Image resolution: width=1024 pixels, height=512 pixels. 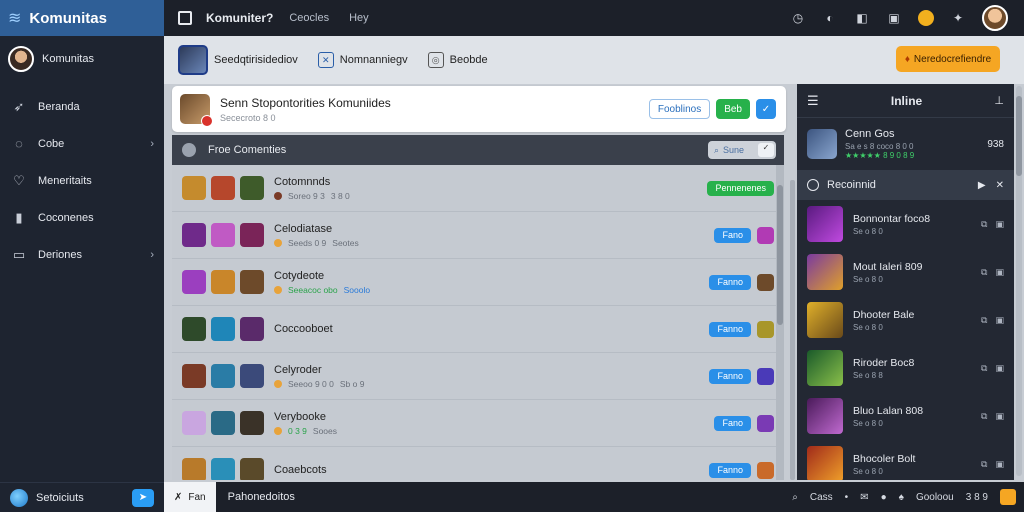 What do you see at coordinates (766, 150) in the screenshot?
I see `chevron-down-icon: ✓` at bounding box center [766, 150].